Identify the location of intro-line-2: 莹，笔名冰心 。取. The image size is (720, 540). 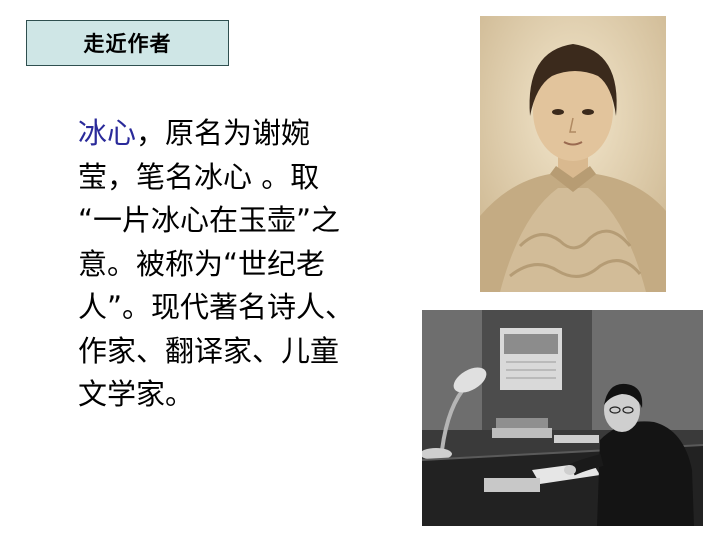
(199, 176).